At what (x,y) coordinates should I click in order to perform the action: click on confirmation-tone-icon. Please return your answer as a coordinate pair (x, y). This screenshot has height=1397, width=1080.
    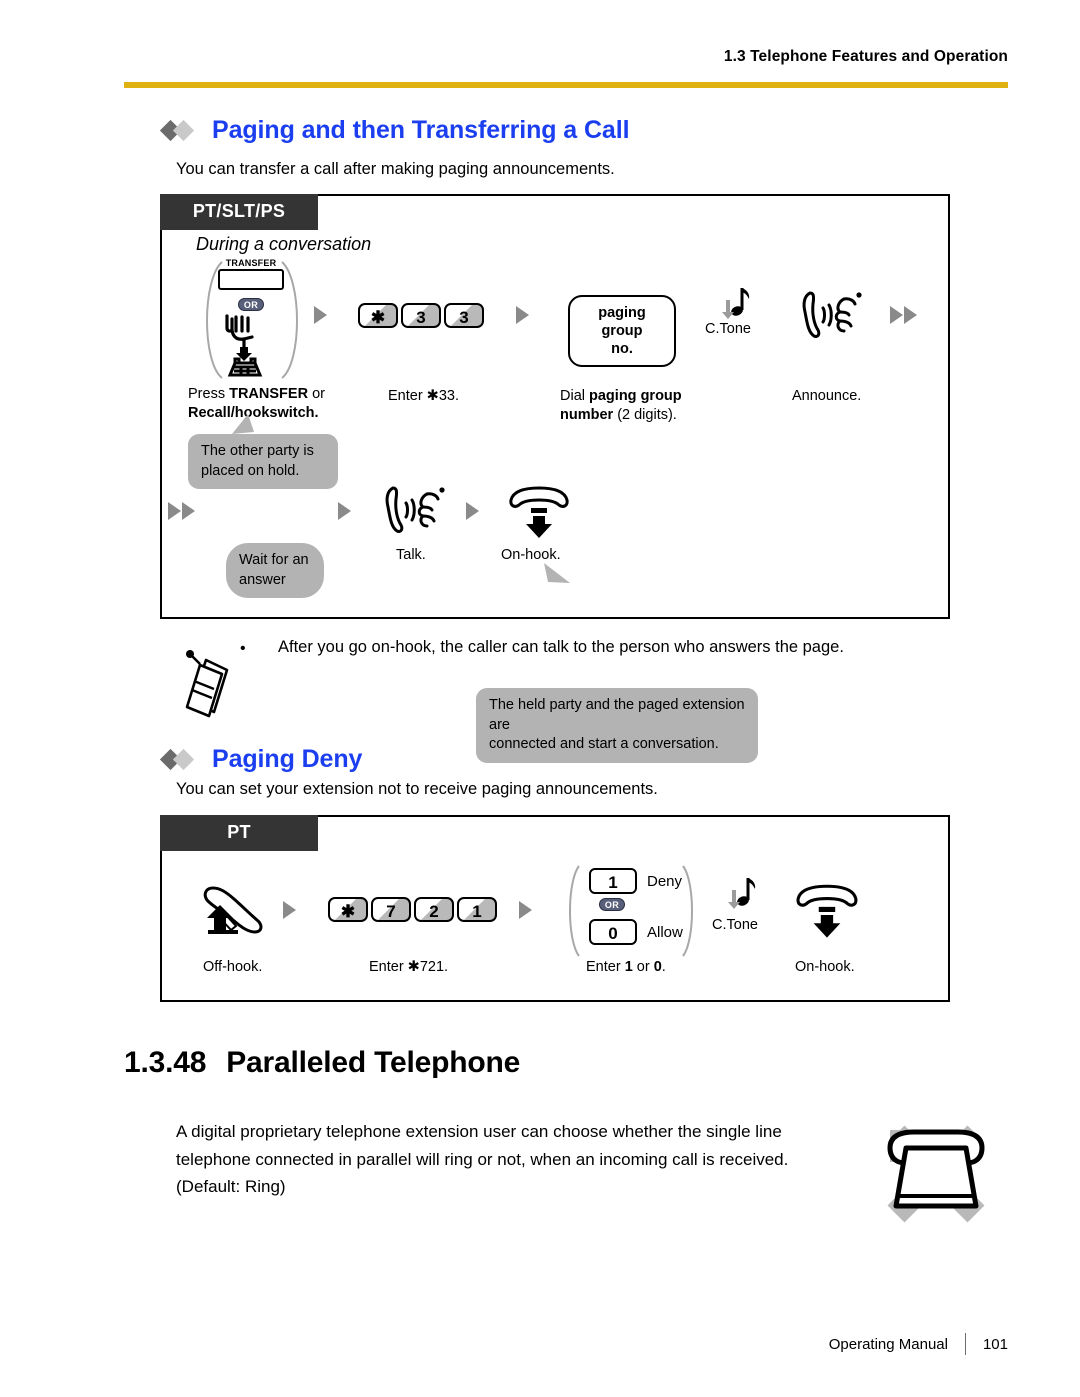
    Looking at the image, I should click on (735, 305).